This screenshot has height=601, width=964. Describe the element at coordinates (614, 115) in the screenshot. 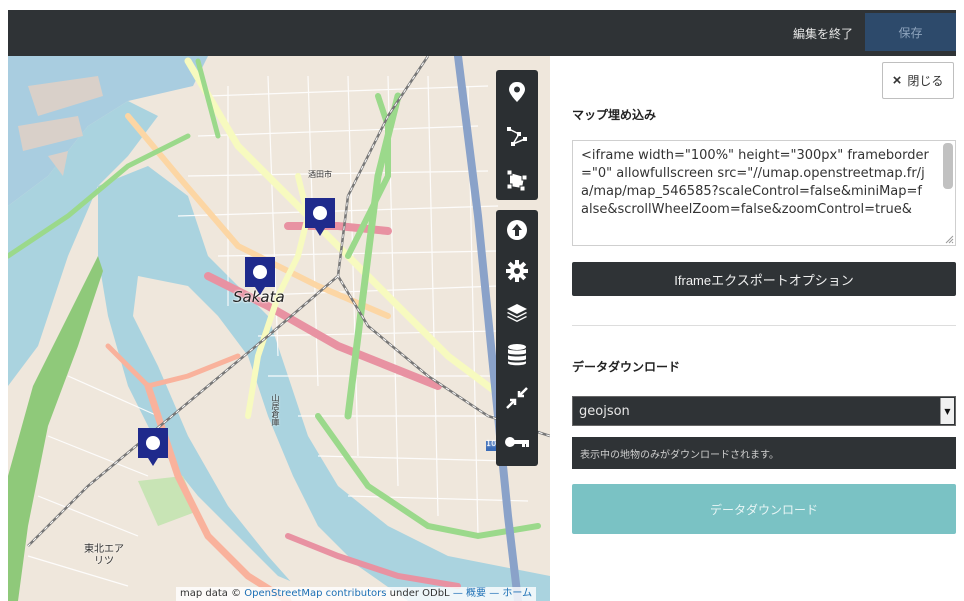

I see `embed-title: マップ埋め込み` at that location.